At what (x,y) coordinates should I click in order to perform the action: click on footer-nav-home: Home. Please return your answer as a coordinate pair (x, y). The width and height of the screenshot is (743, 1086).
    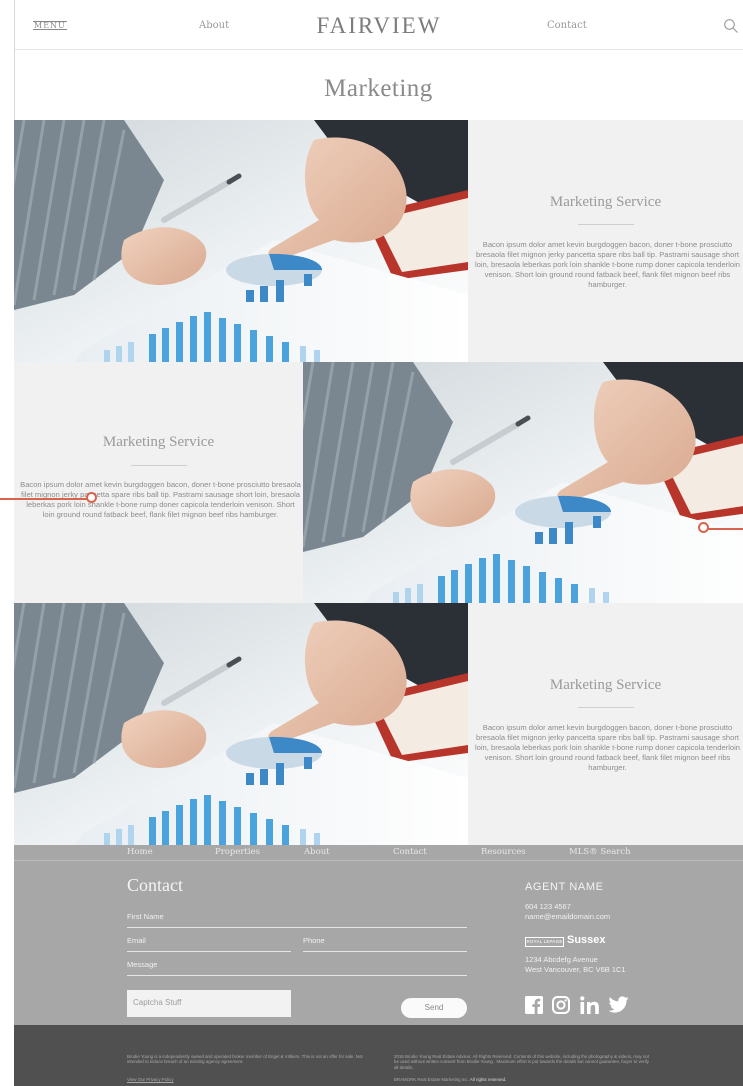
    Looking at the image, I should click on (140, 852).